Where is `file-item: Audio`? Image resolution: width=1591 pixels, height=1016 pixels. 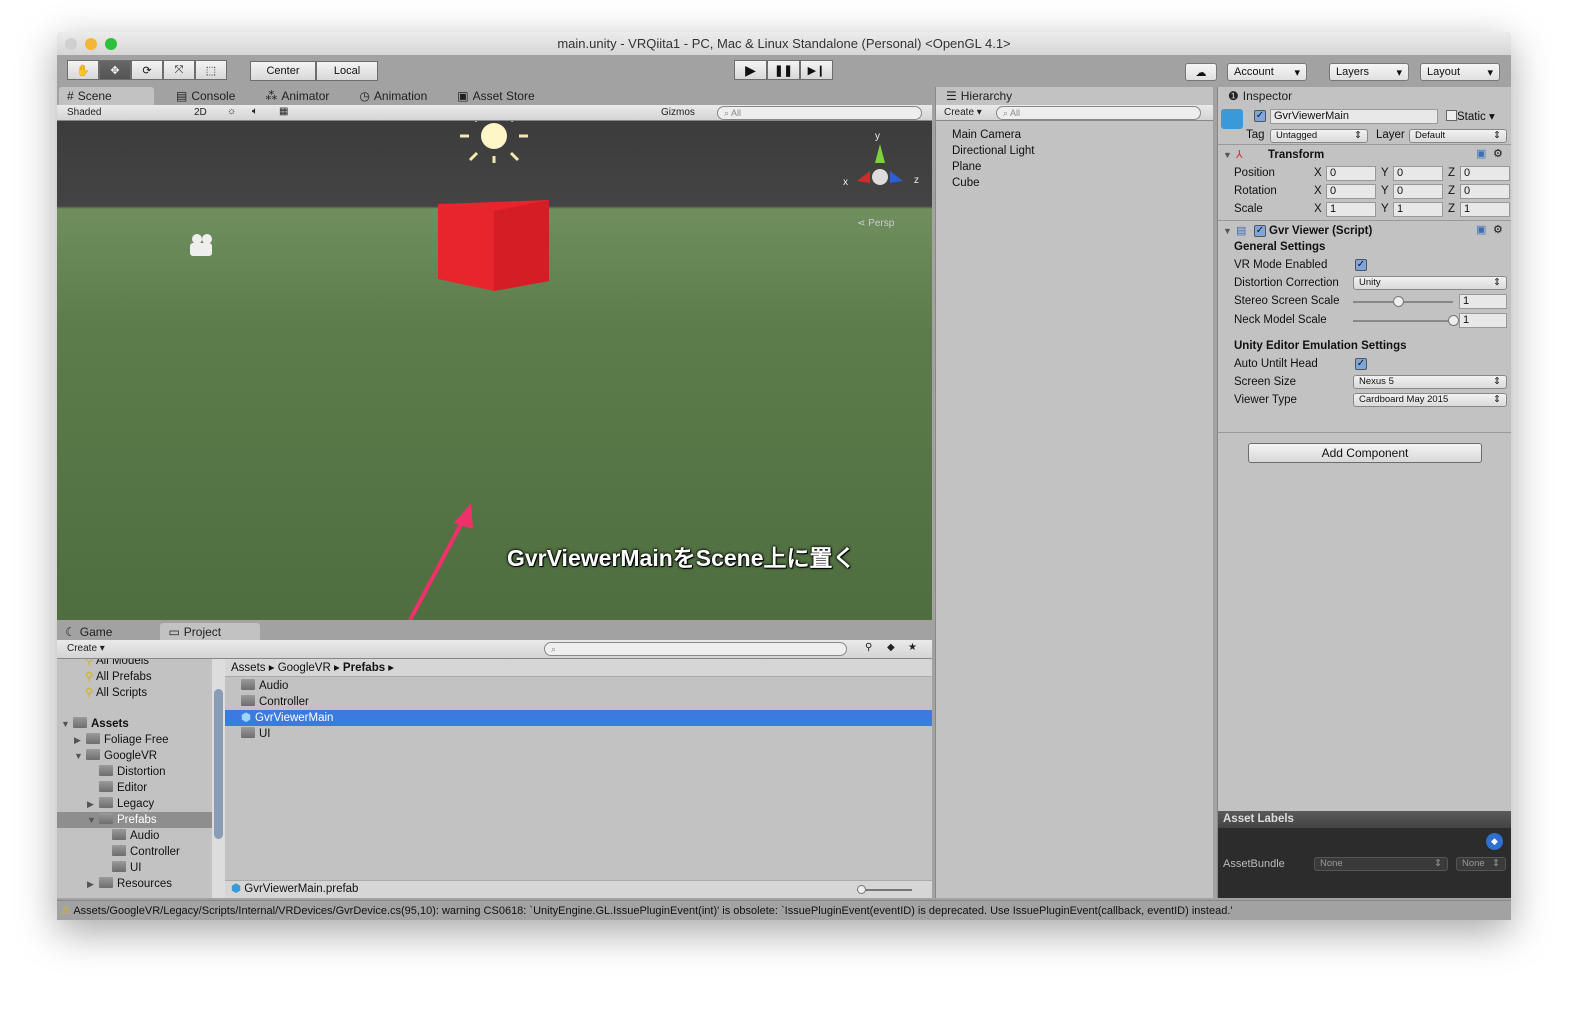 file-item: Audio is located at coordinates (578, 686).